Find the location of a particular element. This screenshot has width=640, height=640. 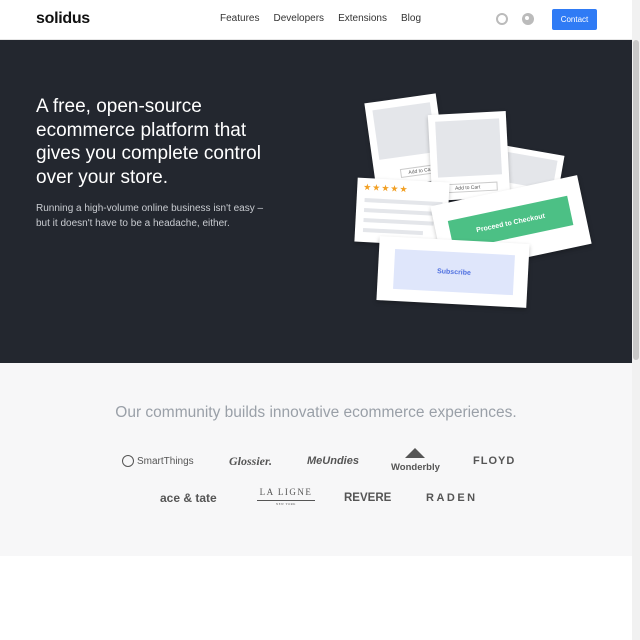

subscribe-button: Subscribe is located at coordinates (454, 272).